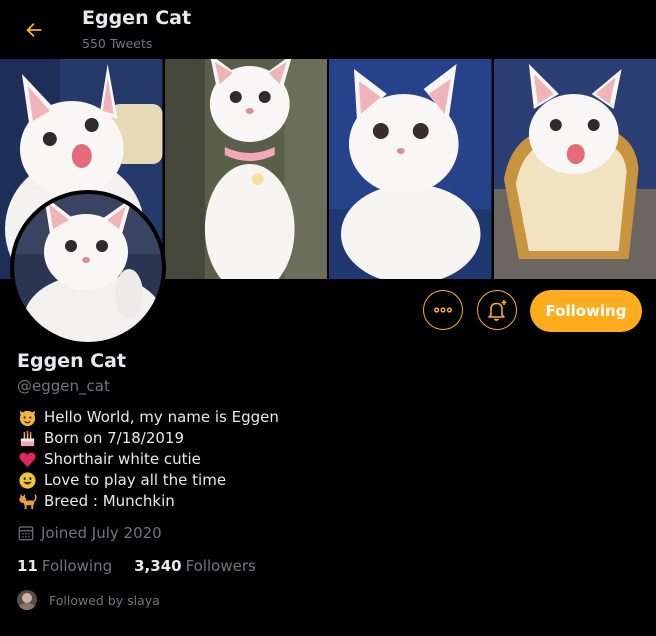 This screenshot has height=636, width=656. I want to click on followed-by-text: Followed by slaya, so click(104, 600).